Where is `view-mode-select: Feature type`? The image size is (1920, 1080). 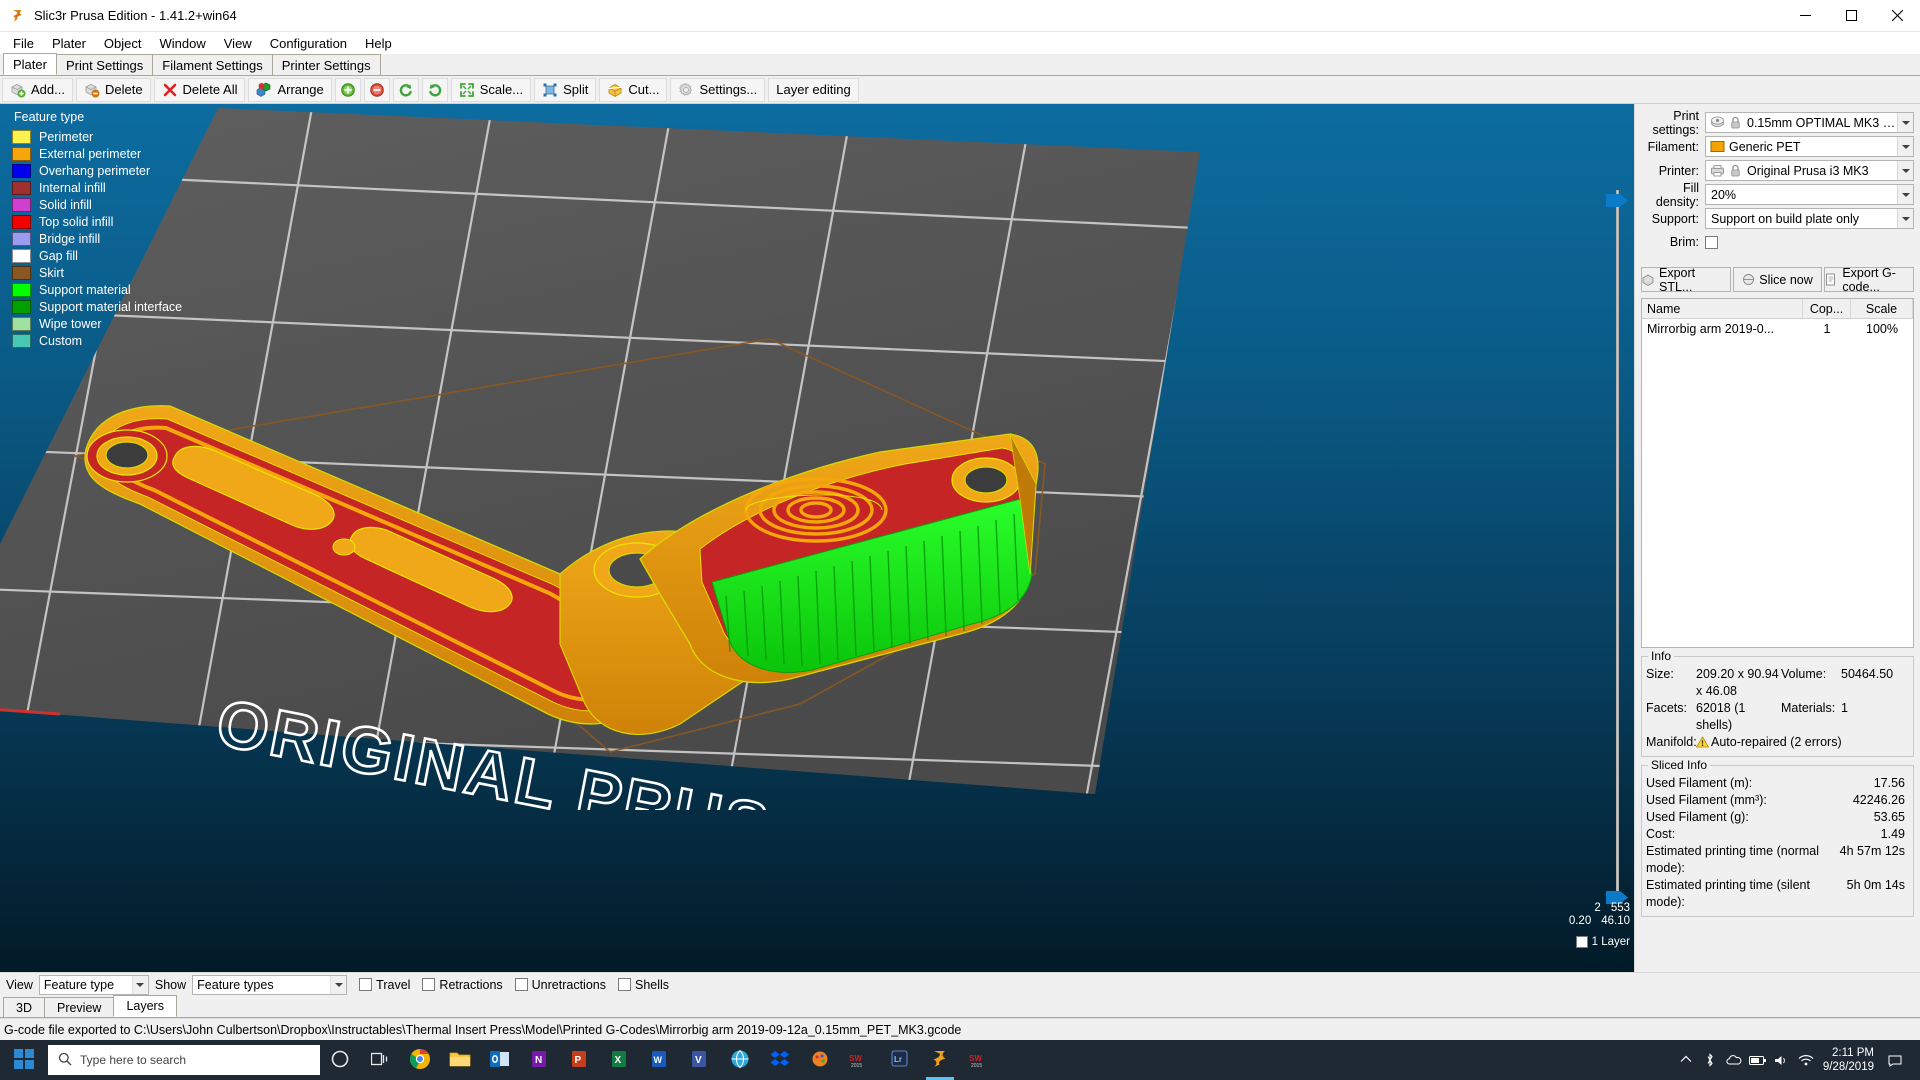
view-mode-select: Feature type is located at coordinates (93, 984).